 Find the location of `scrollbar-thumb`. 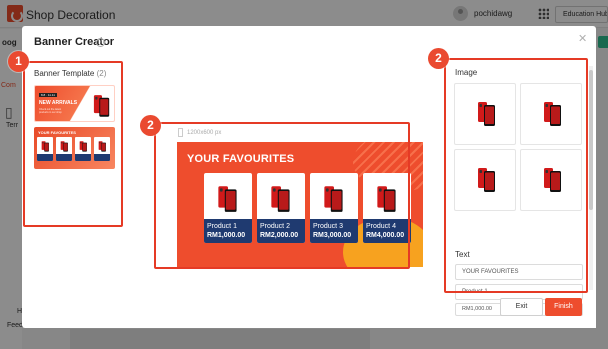

scrollbar-thumb is located at coordinates (591, 140).